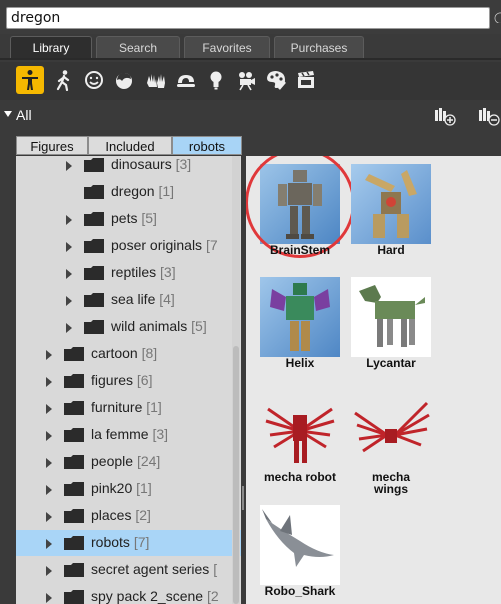 Image resolution: width=501 pixels, height=604 pixels. Describe the element at coordinates (128, 408) in the screenshot. I see `tree-item: furniture [1]` at that location.